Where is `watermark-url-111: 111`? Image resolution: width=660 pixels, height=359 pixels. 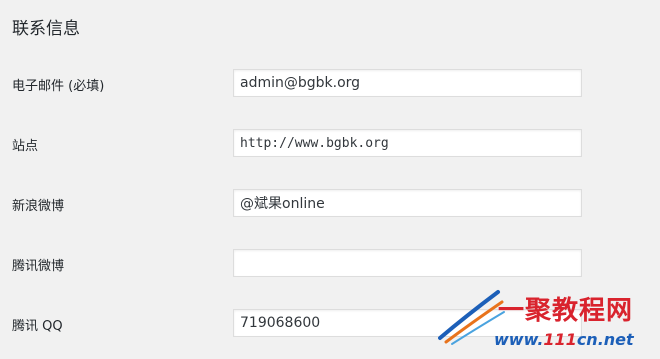 watermark-url-111: 111 is located at coordinates (560, 339).